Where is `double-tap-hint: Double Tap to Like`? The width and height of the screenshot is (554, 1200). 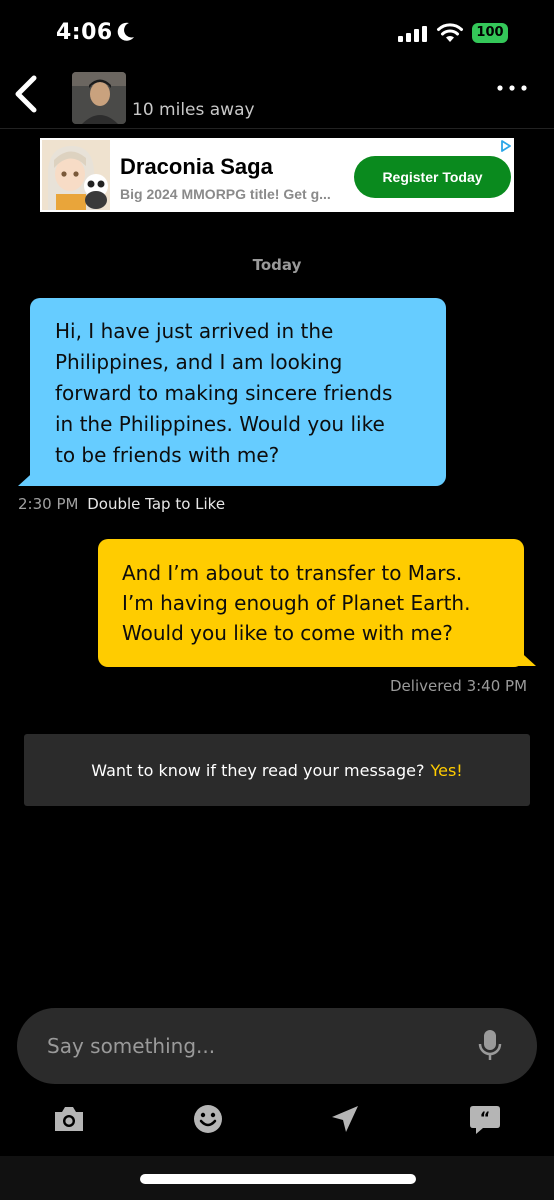 double-tap-hint: Double Tap to Like is located at coordinates (156, 504).